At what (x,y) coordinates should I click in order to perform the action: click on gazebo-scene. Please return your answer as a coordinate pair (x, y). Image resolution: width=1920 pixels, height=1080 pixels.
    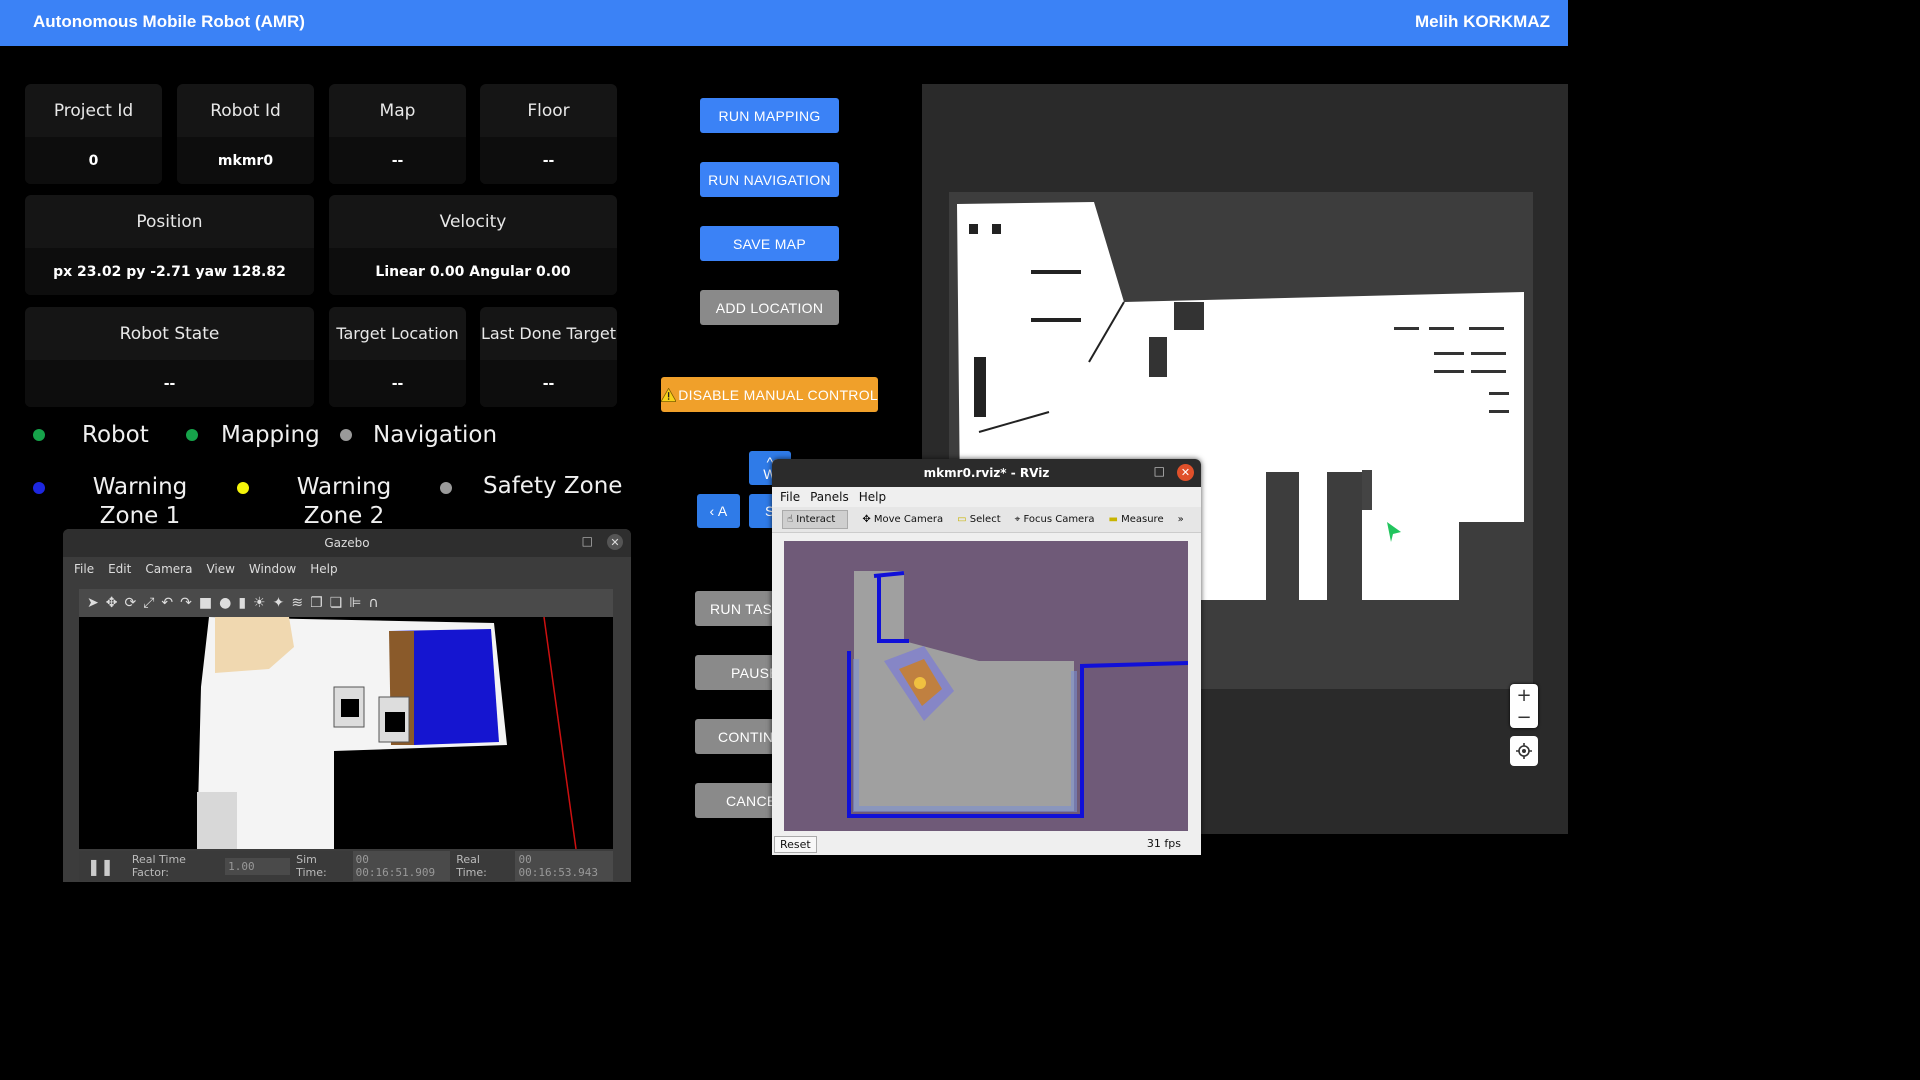
    Looking at the image, I should click on (346, 733).